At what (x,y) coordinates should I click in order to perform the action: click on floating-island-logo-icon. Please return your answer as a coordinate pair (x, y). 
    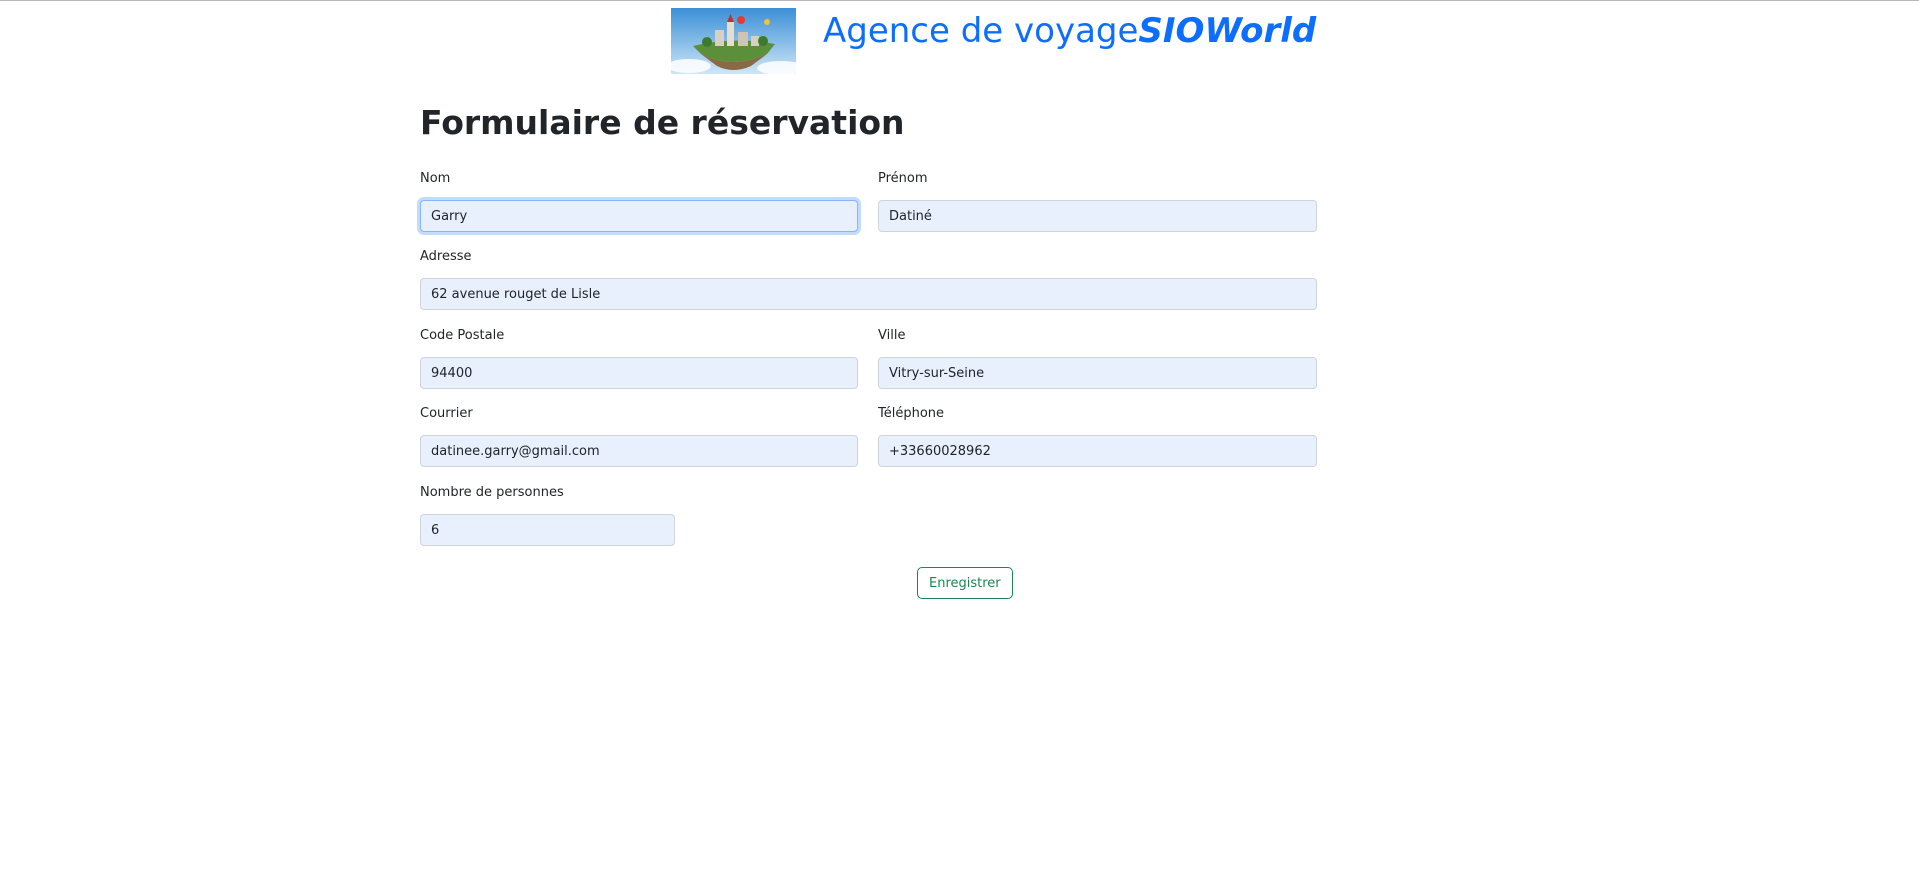
    Looking at the image, I should click on (733, 41).